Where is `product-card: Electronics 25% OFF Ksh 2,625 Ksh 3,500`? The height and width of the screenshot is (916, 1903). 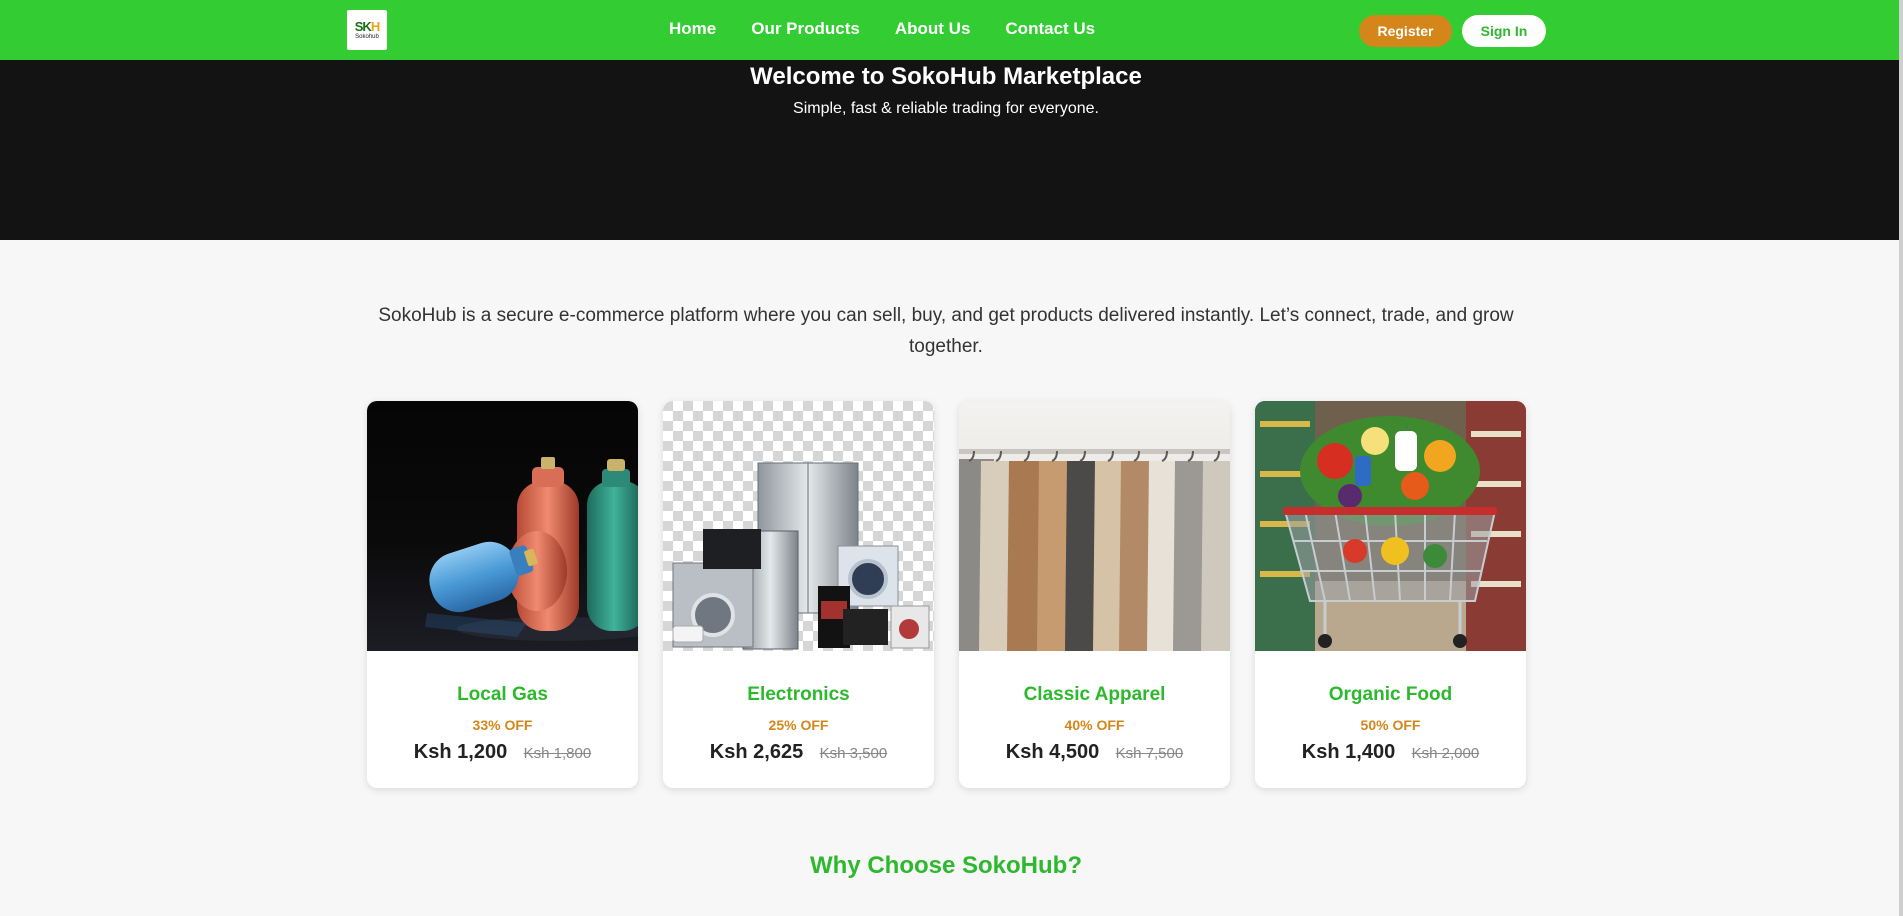 product-card: Electronics 25% OFF Ksh 2,625 Ksh 3,500 is located at coordinates (798, 594).